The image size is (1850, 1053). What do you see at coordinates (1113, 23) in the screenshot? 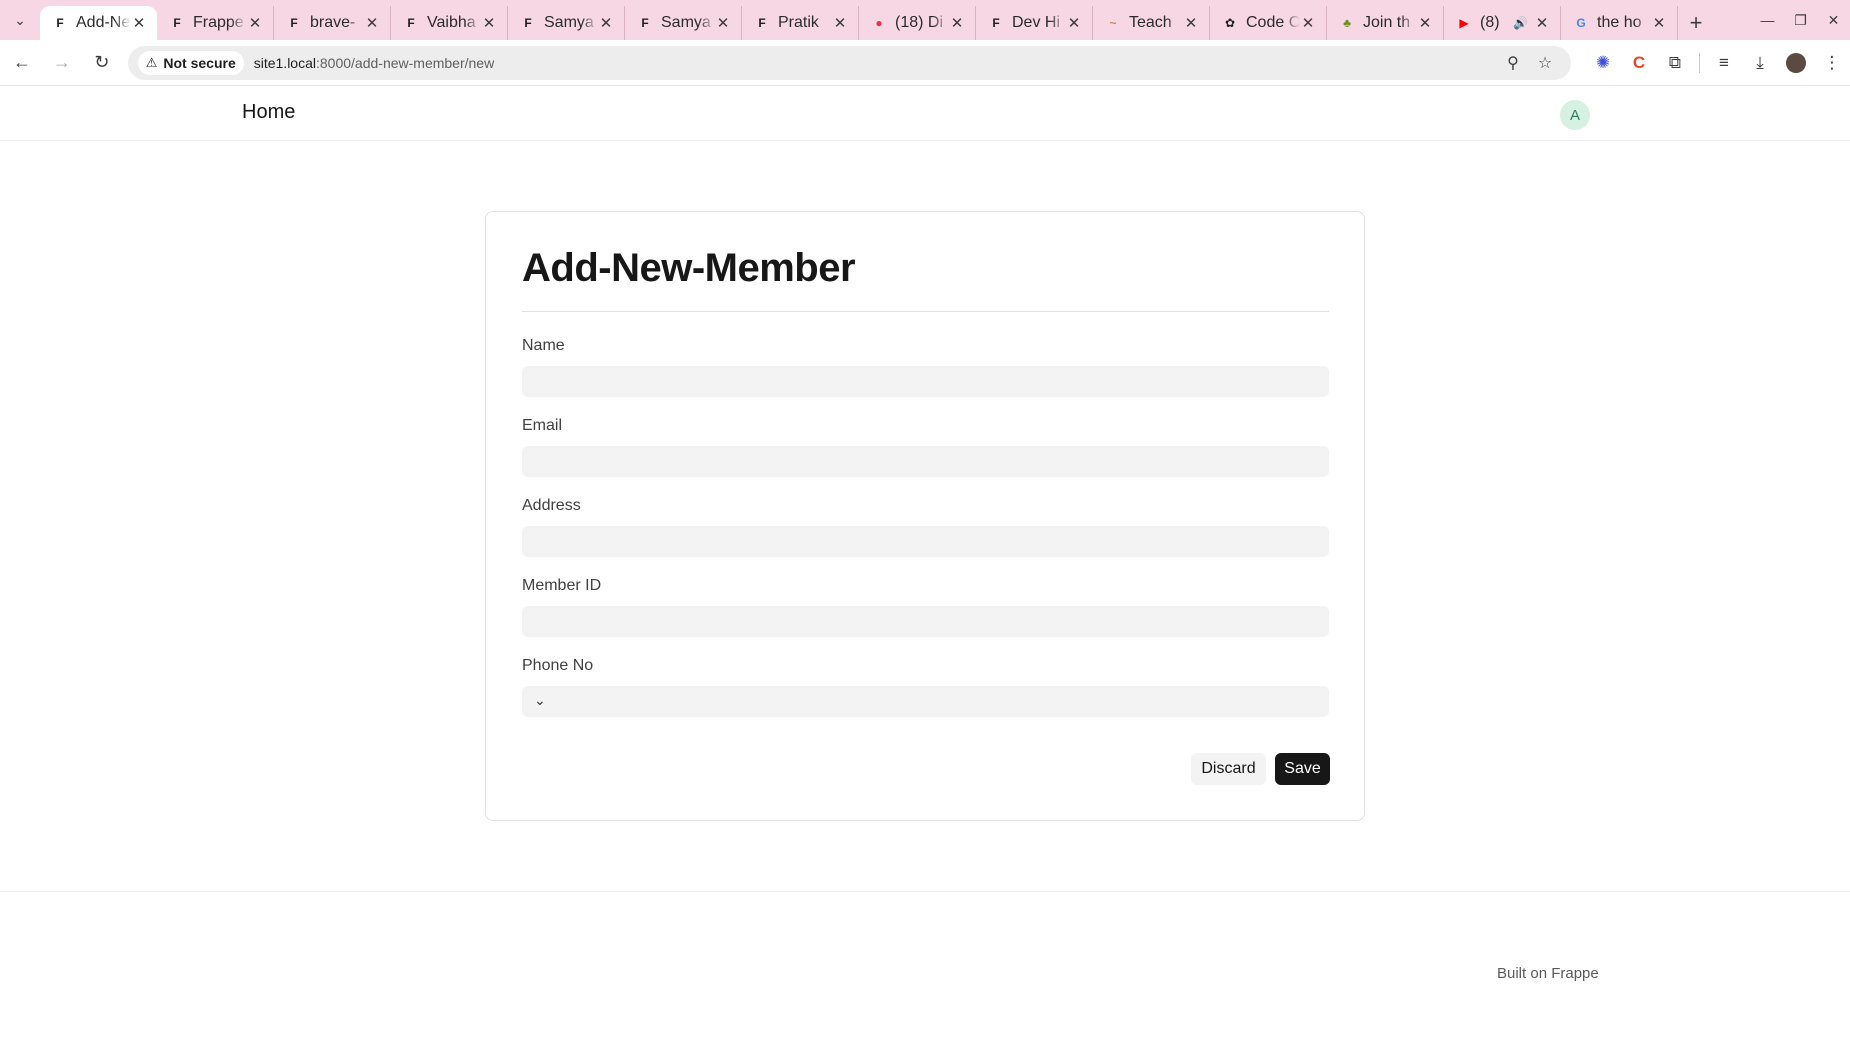
I see `brush-icon: ~` at bounding box center [1113, 23].